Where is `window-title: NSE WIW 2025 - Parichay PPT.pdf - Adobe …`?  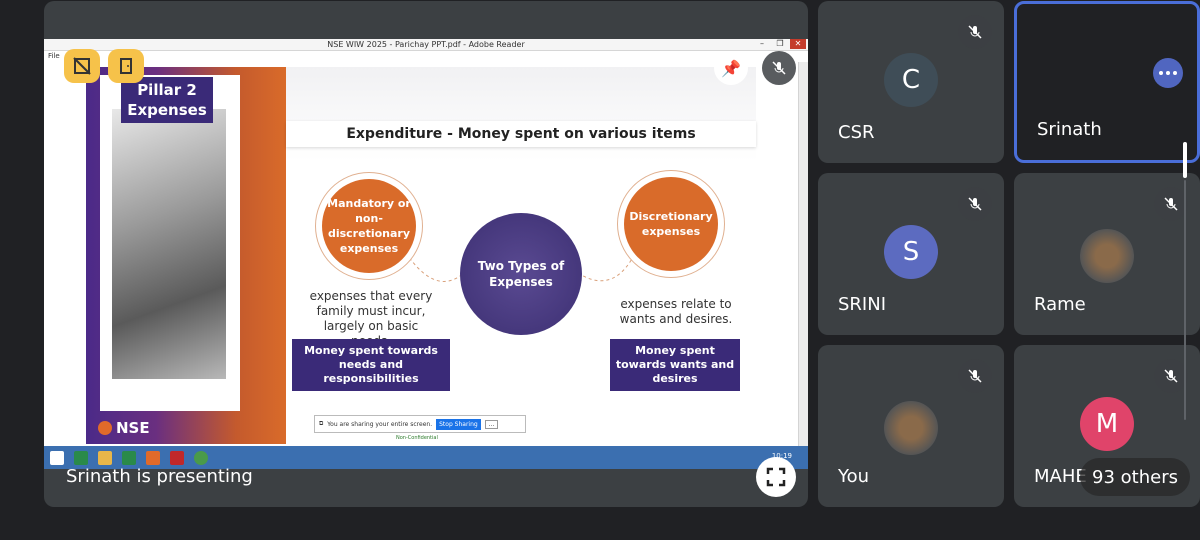
window-title: NSE WIW 2025 - Parichay PPT.pdf - Adobe … is located at coordinates (426, 45).